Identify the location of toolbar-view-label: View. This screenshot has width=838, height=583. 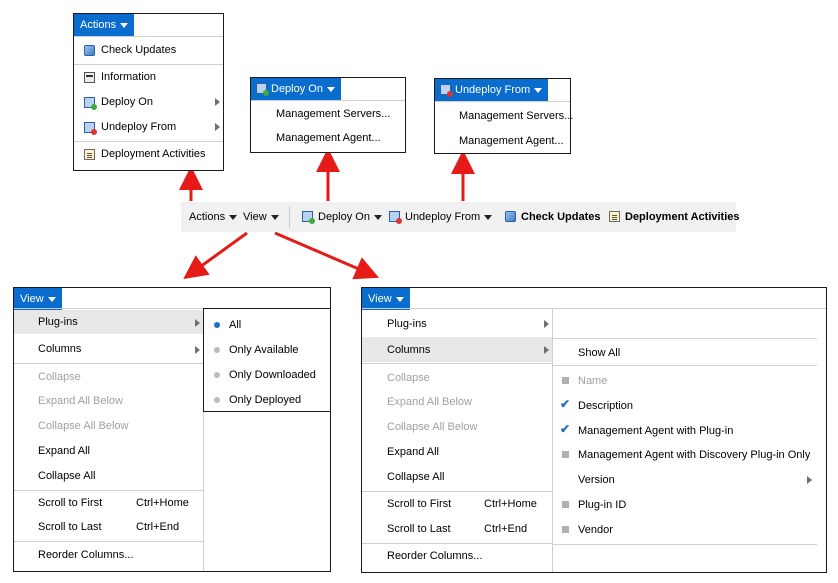
(255, 217).